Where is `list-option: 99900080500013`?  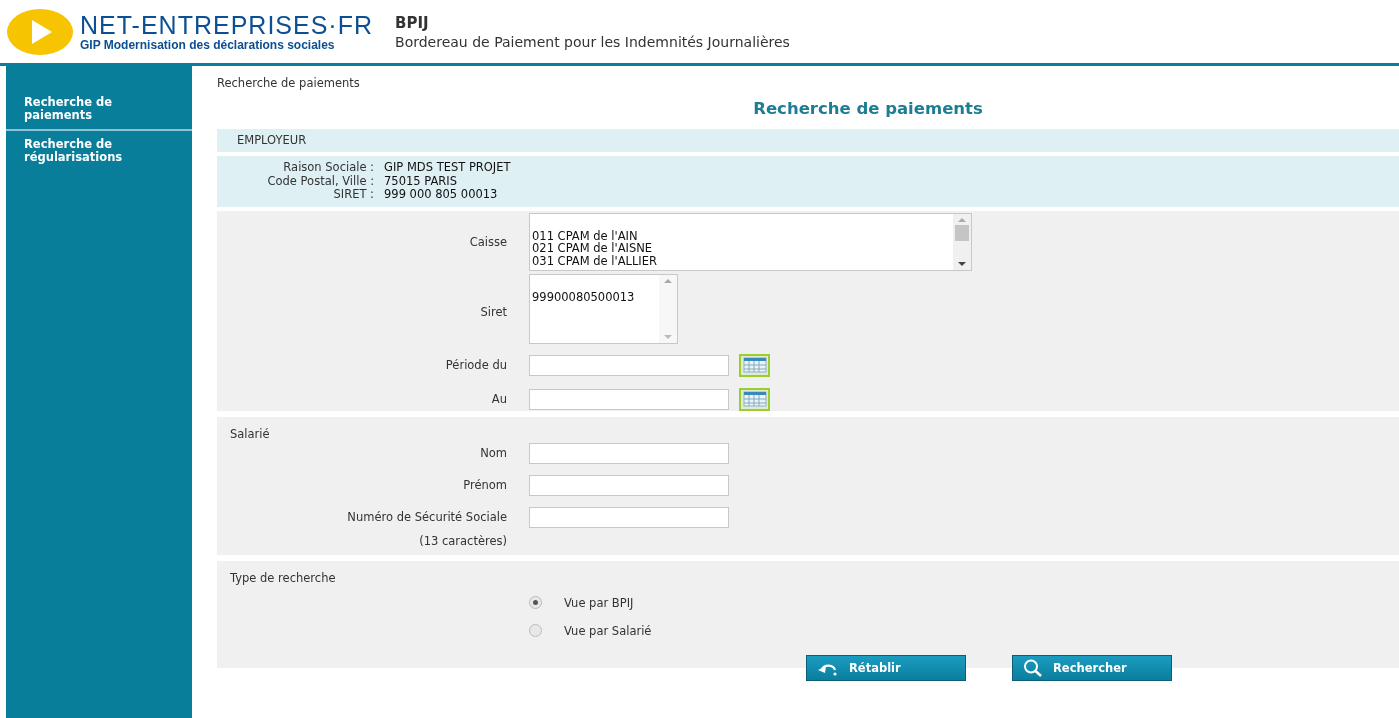
list-option: 99900080500013 is located at coordinates (594, 296).